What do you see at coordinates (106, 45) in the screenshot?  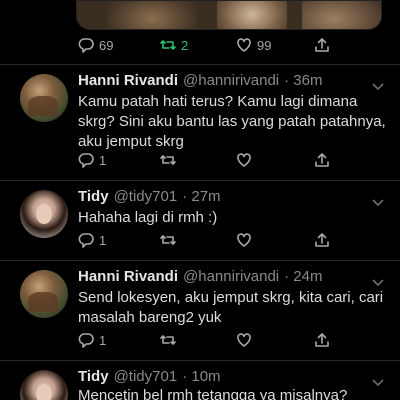 I see `reply-count: 69` at bounding box center [106, 45].